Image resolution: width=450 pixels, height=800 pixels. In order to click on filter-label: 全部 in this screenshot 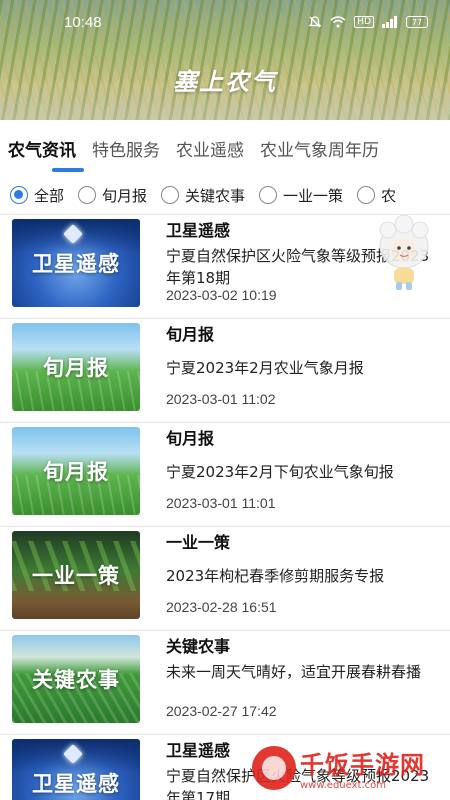, I will do `click(49, 195)`.